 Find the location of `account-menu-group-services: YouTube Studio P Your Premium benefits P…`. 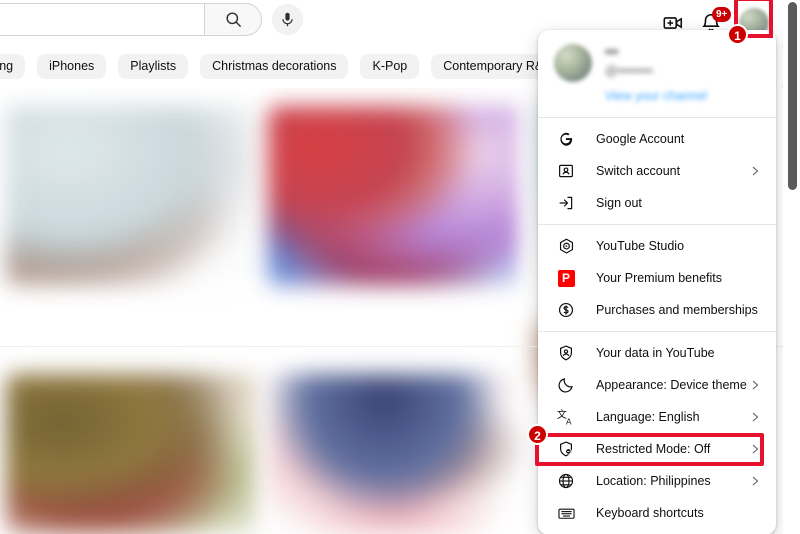

account-menu-group-services: YouTube Studio P Your Premium benefits P… is located at coordinates (657, 278).